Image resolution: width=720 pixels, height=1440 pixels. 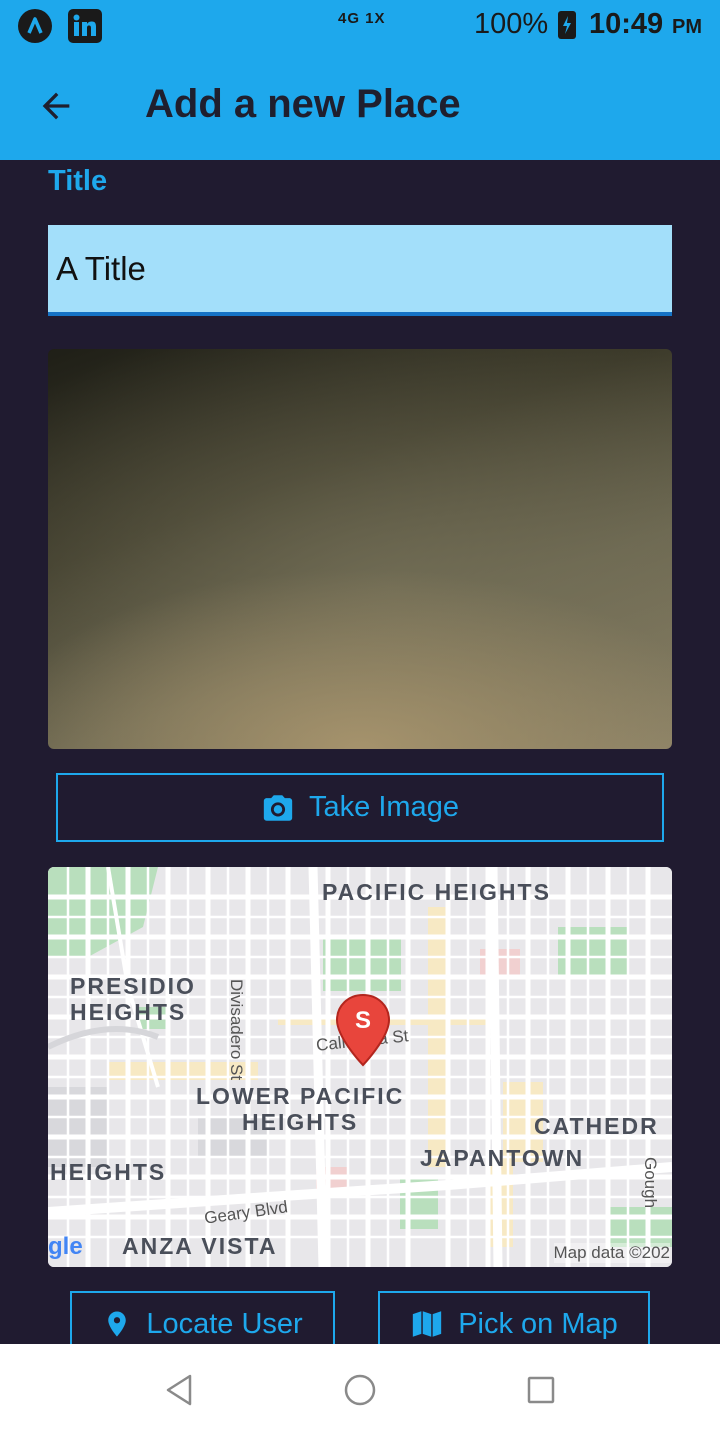 What do you see at coordinates (626, 24) in the screenshot?
I see `clock: 10:49` at bounding box center [626, 24].